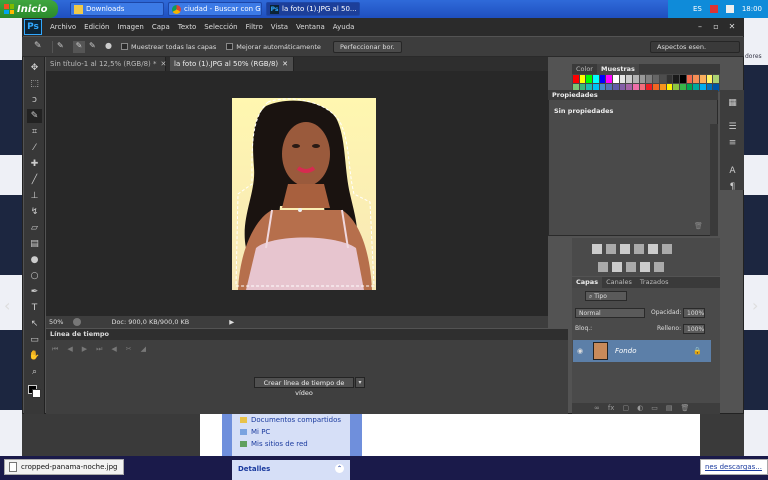 The width and height of the screenshot is (768, 480). What do you see at coordinates (34, 392) in the screenshot?
I see `color-swatches-icon` at bounding box center [34, 392].